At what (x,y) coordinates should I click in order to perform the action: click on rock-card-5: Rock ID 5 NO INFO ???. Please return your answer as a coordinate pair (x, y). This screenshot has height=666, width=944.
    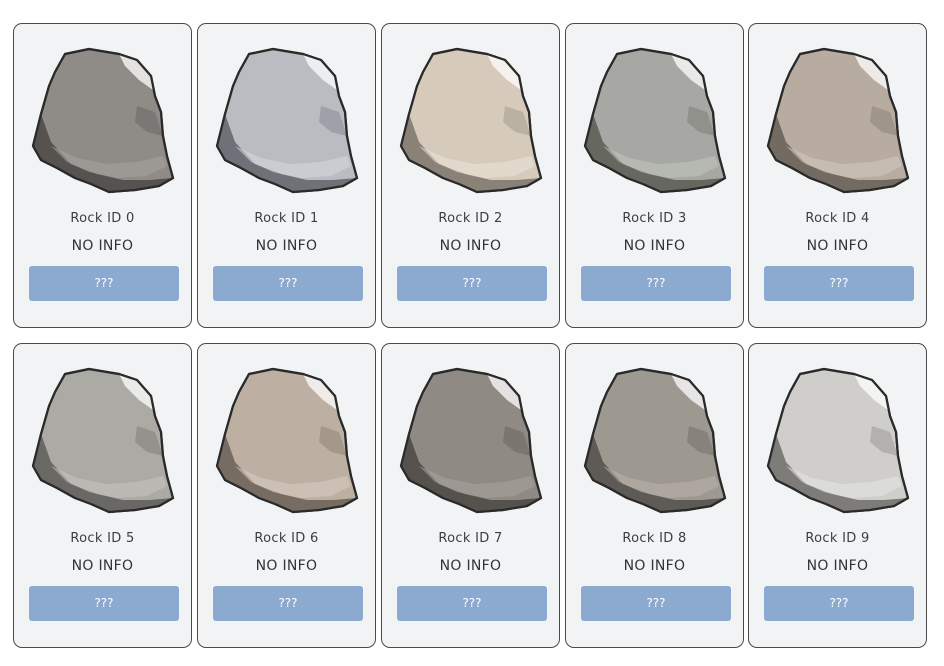
    Looking at the image, I should click on (102, 495).